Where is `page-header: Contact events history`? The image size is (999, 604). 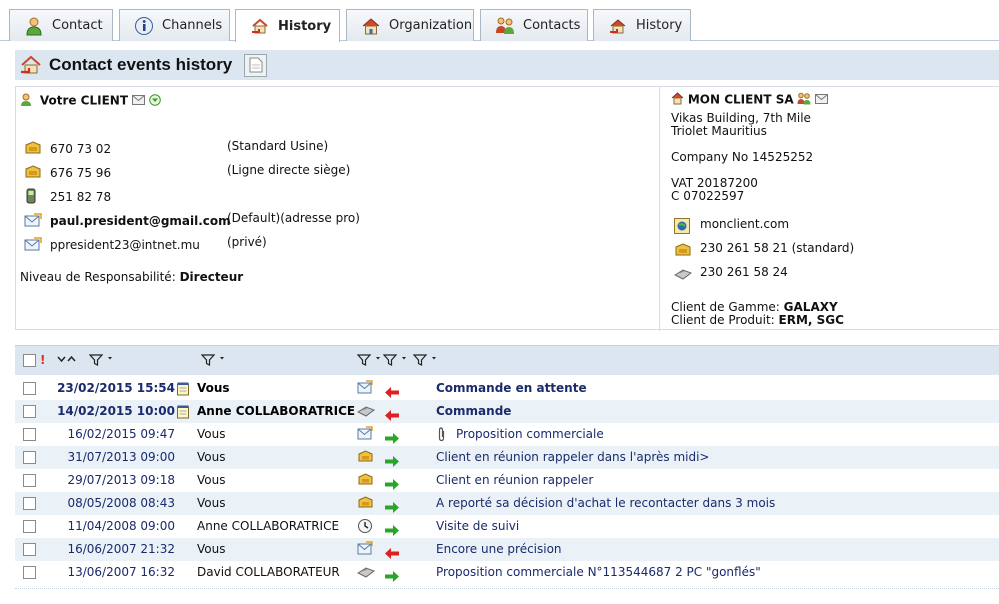 page-header: Contact events history is located at coordinates (507, 65).